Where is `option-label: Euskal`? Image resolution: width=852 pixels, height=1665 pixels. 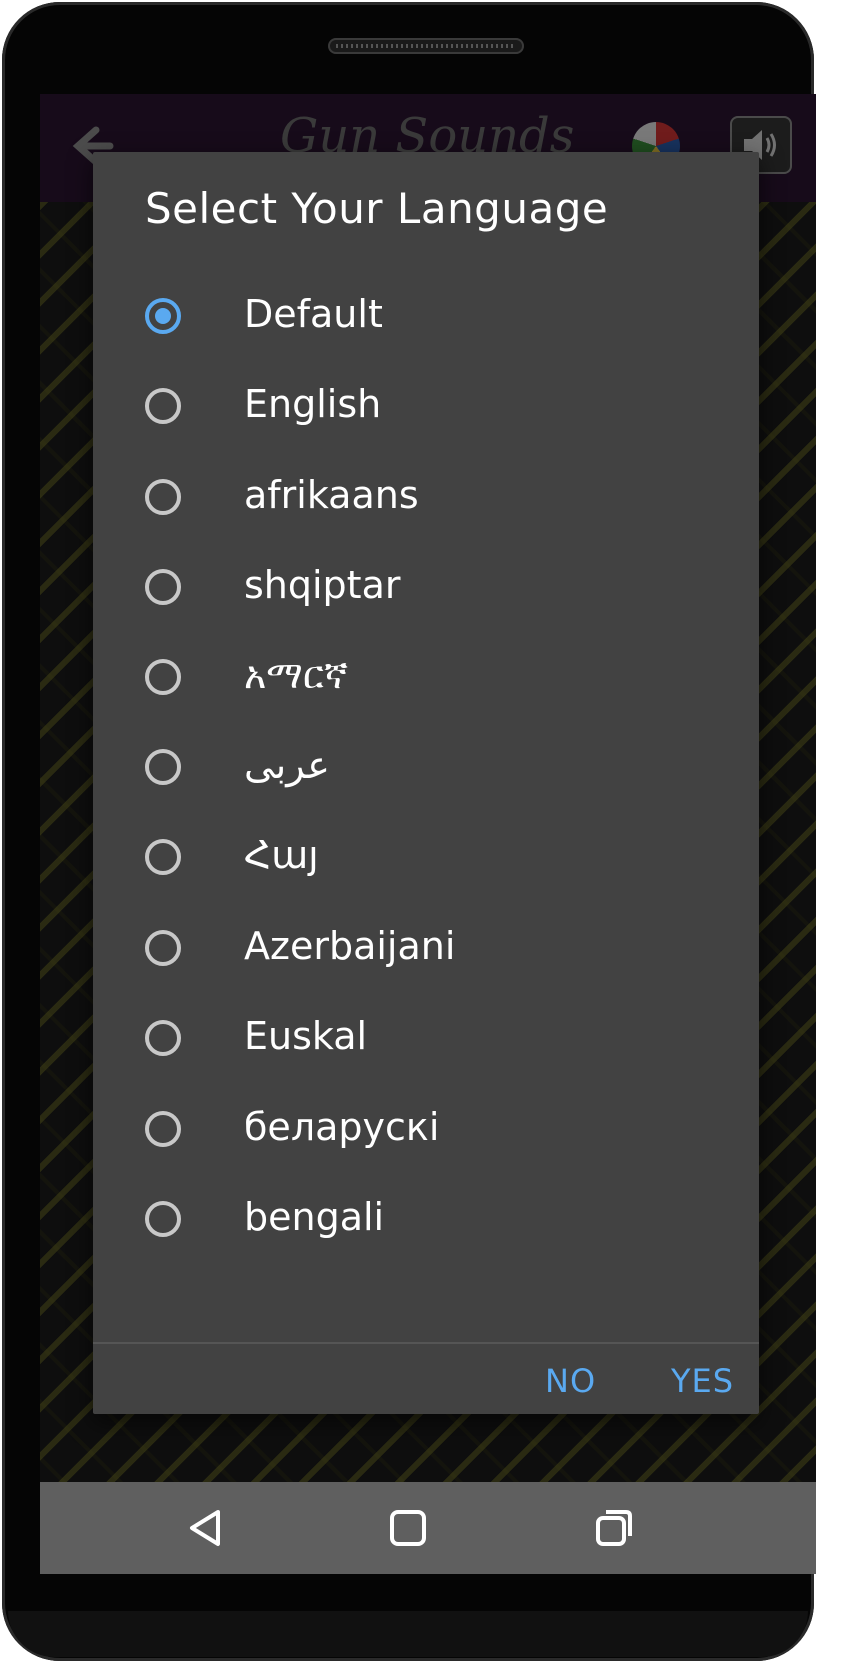
option-label: Euskal is located at coordinates (306, 1036).